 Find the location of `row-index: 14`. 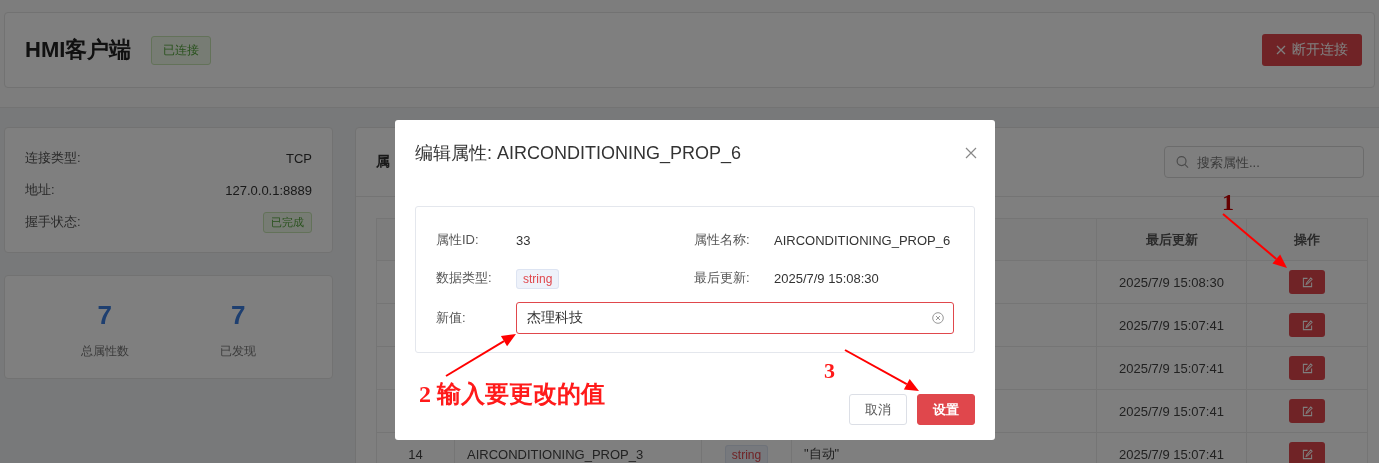

row-index: 14 is located at coordinates (415, 454).